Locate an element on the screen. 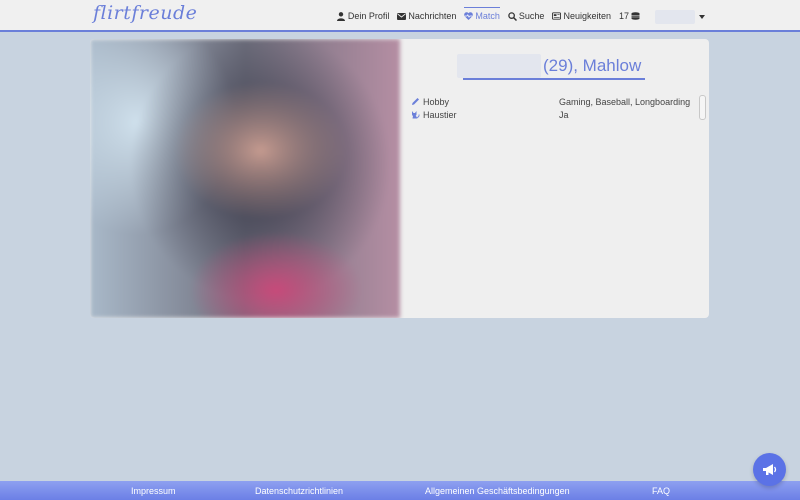  feedback-button is located at coordinates (769, 469).